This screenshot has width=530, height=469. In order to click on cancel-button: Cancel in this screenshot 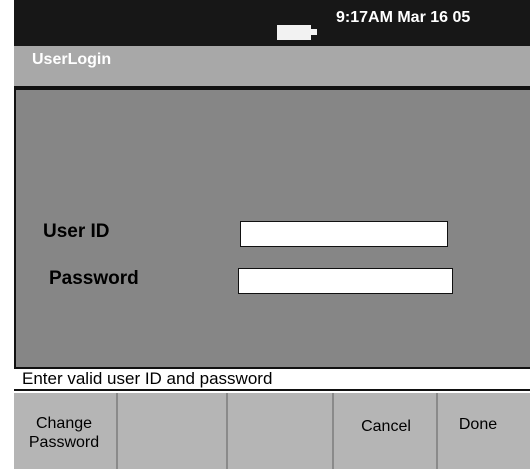, I will do `click(386, 431)`.